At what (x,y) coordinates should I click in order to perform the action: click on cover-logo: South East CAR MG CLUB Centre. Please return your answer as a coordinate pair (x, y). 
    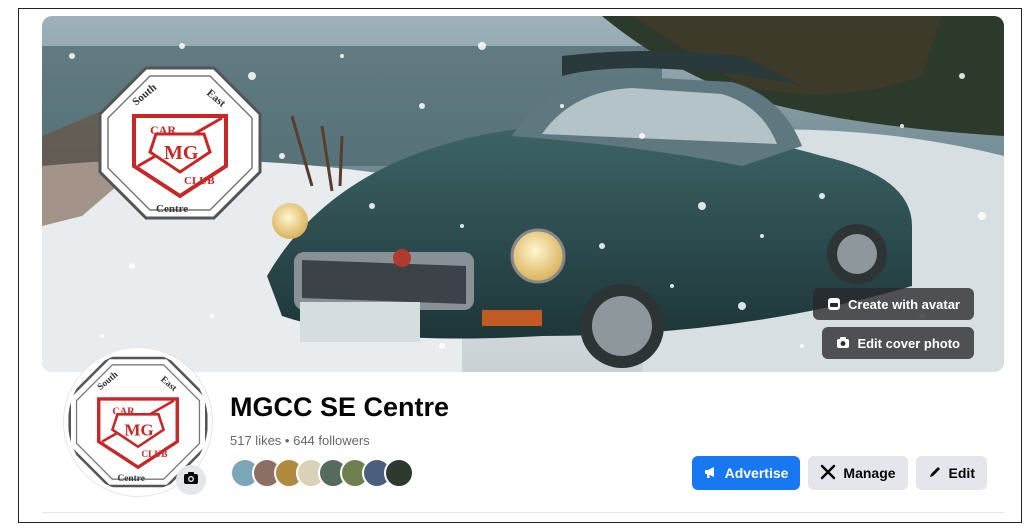
    Looking at the image, I should click on (180, 143).